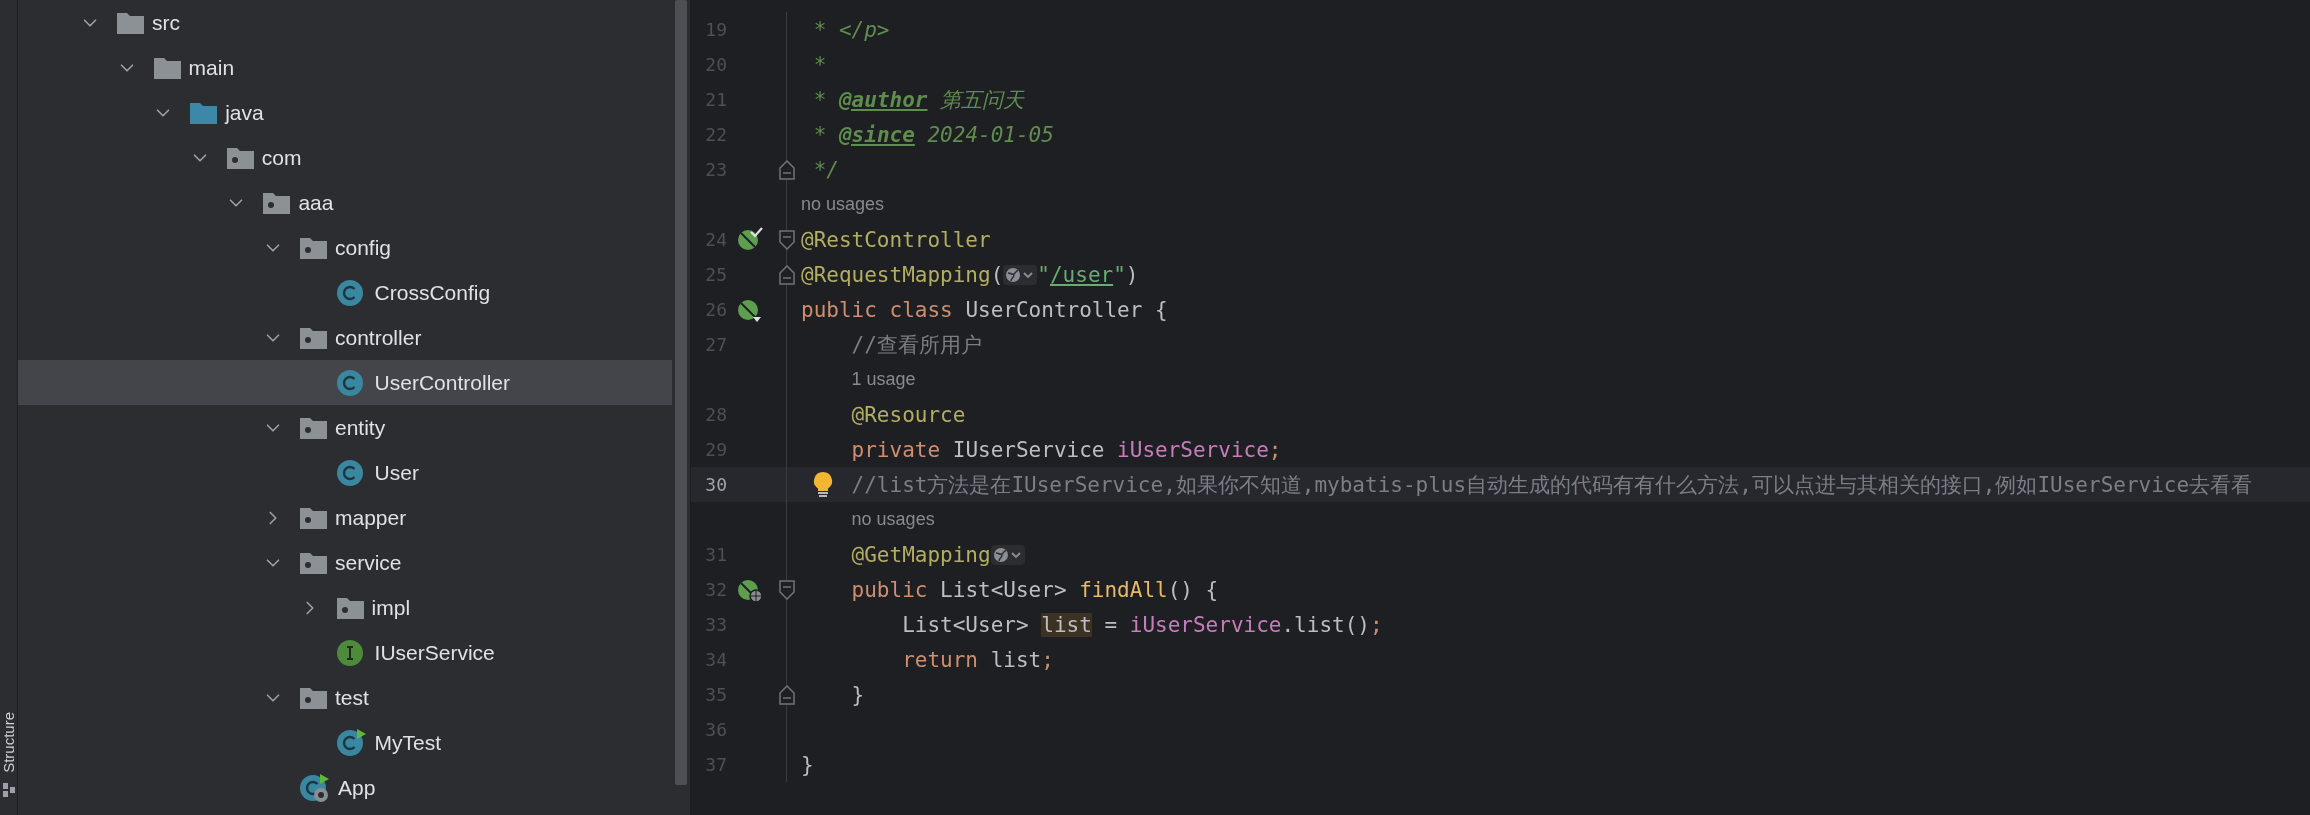 Image resolution: width=2310 pixels, height=815 pixels. I want to click on tree-item: main, so click(345, 67).